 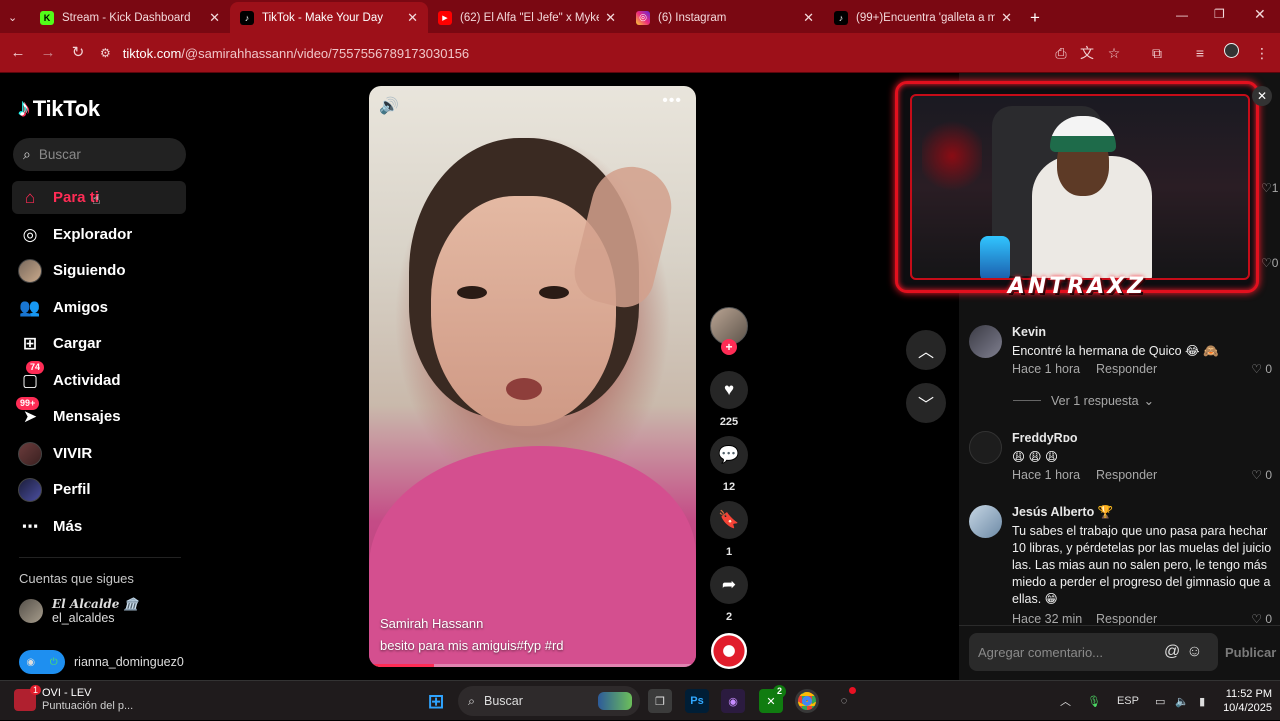 What do you see at coordinates (99, 526) in the screenshot?
I see `sidebar-item-mas: ⋯ Más` at bounding box center [99, 526].